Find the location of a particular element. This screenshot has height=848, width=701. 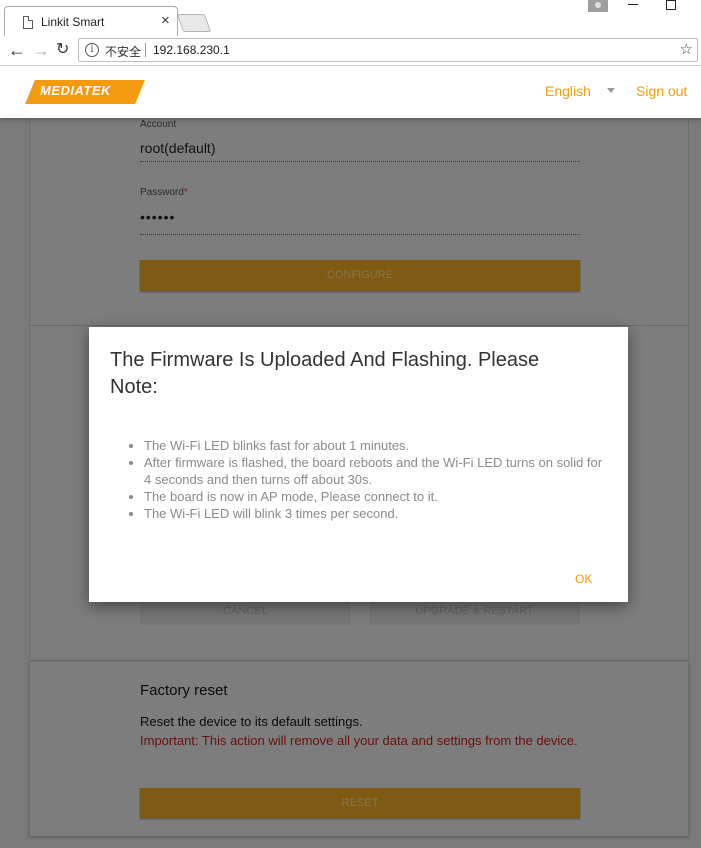

page-header: MEDIATEK English Sign out is located at coordinates (350, 92).